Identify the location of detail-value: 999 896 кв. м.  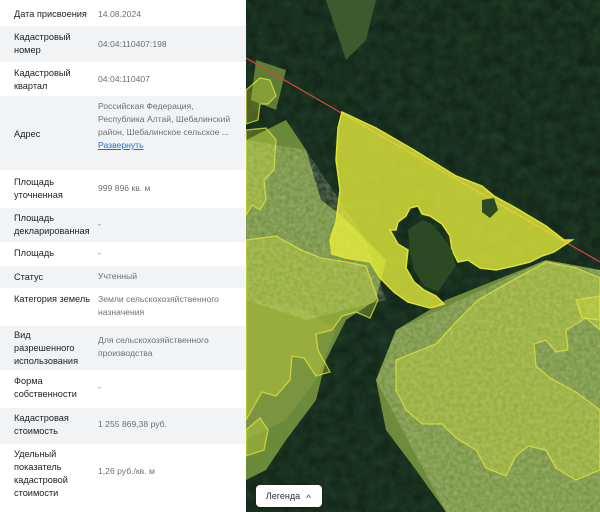
(124, 188).